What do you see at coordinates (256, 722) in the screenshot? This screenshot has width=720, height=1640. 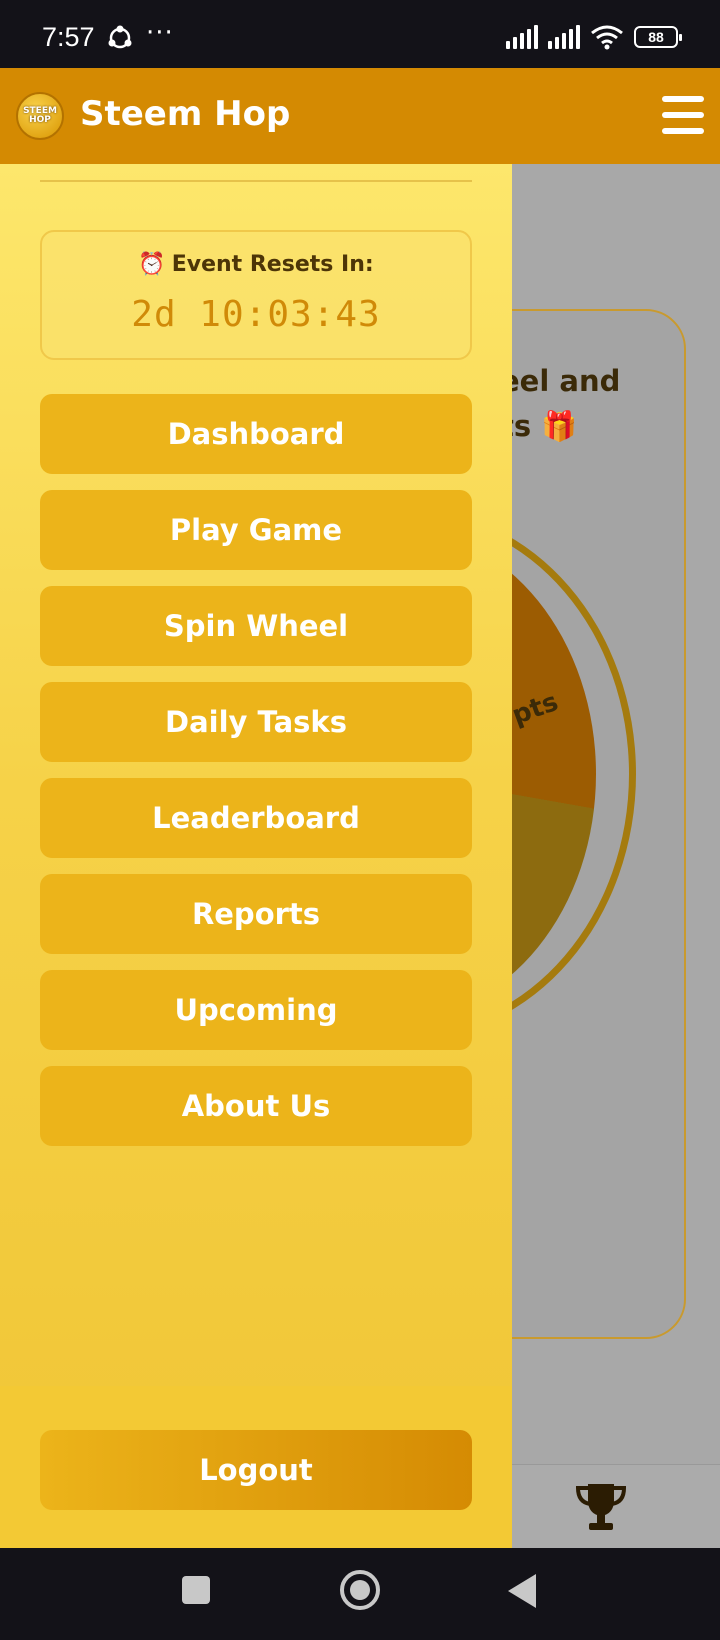 I see `nav-daily-tasks-button: Daily Tasks` at bounding box center [256, 722].